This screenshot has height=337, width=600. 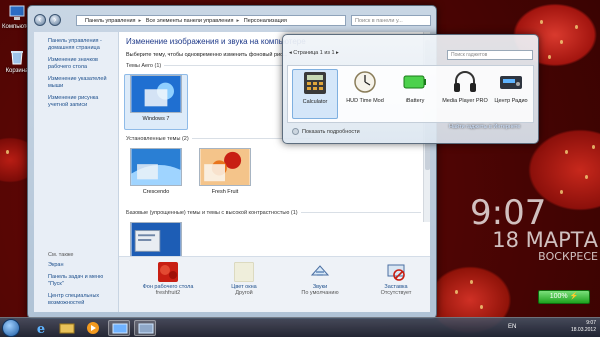 I want to click on taskbar-explorer, so click(x=67, y=328).